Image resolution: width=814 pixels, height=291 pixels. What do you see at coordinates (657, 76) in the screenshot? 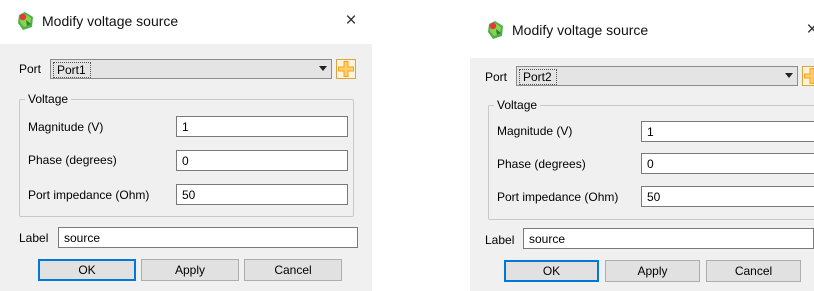
I see `port-dropdown: Port2` at bounding box center [657, 76].